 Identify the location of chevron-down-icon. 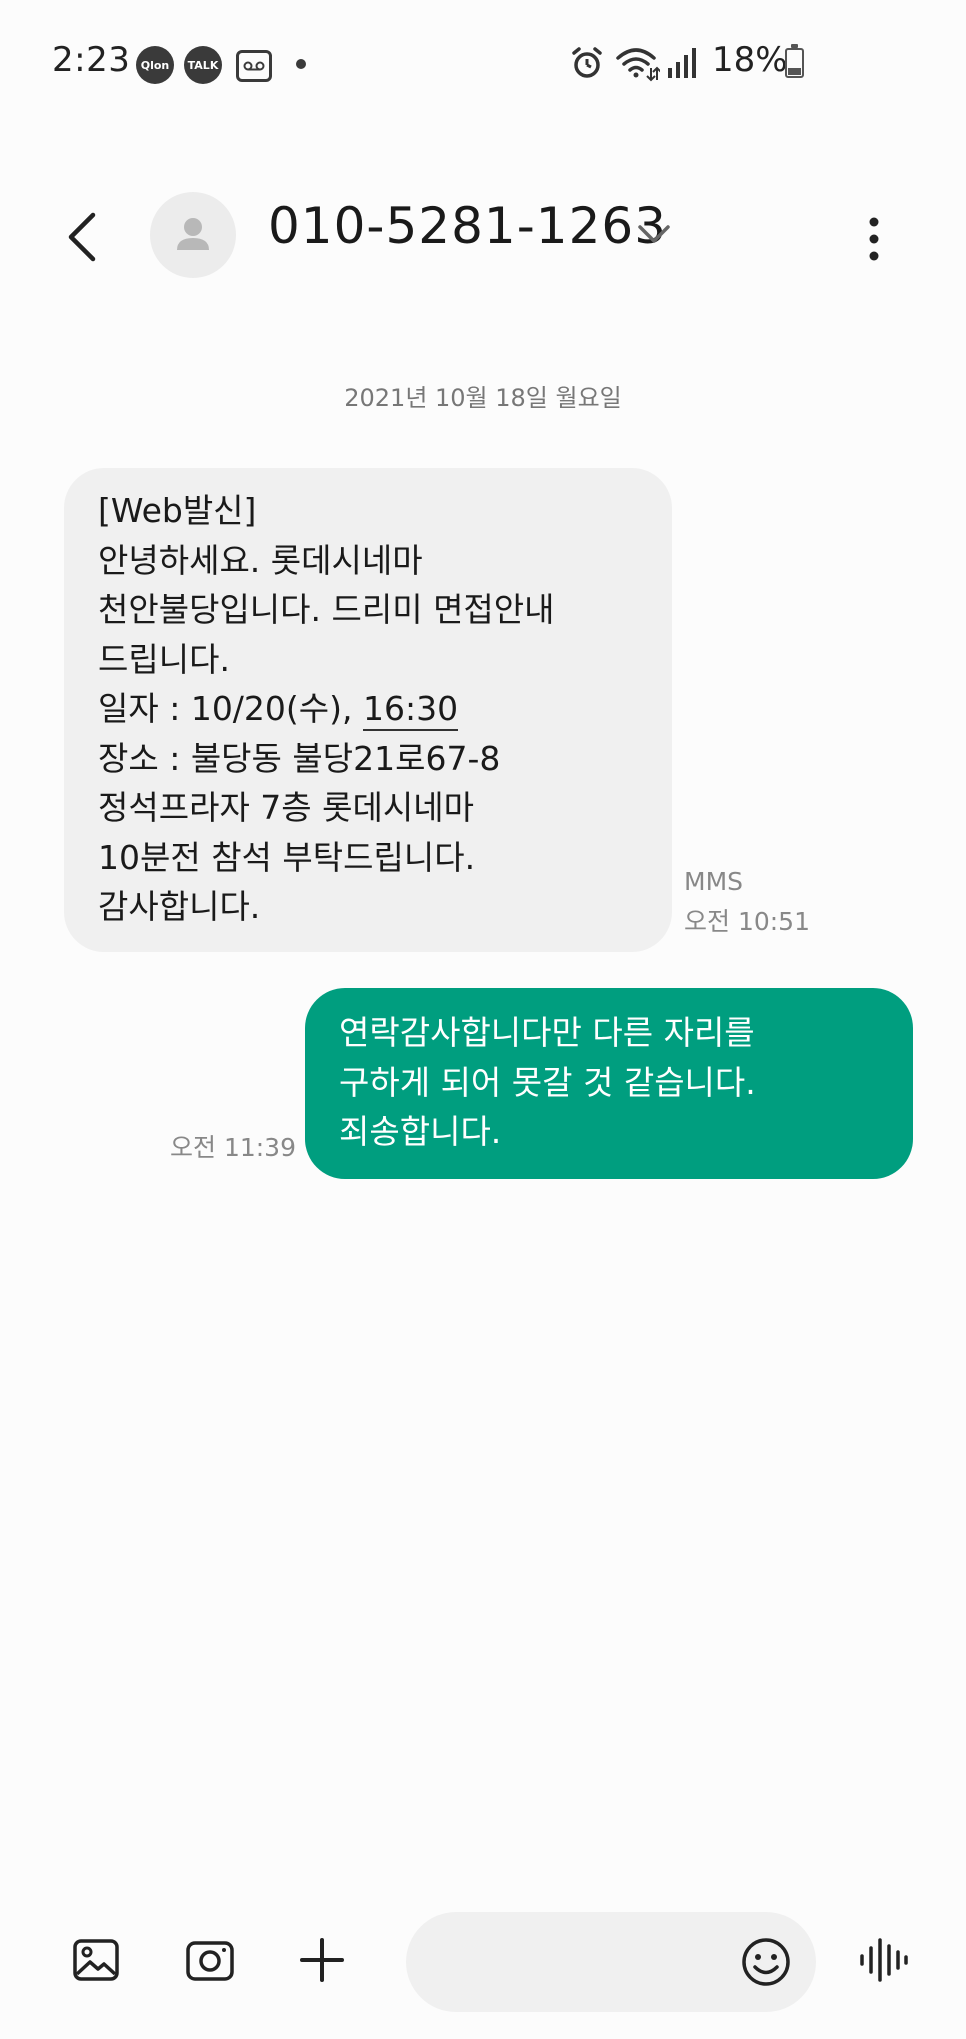
(654, 234).